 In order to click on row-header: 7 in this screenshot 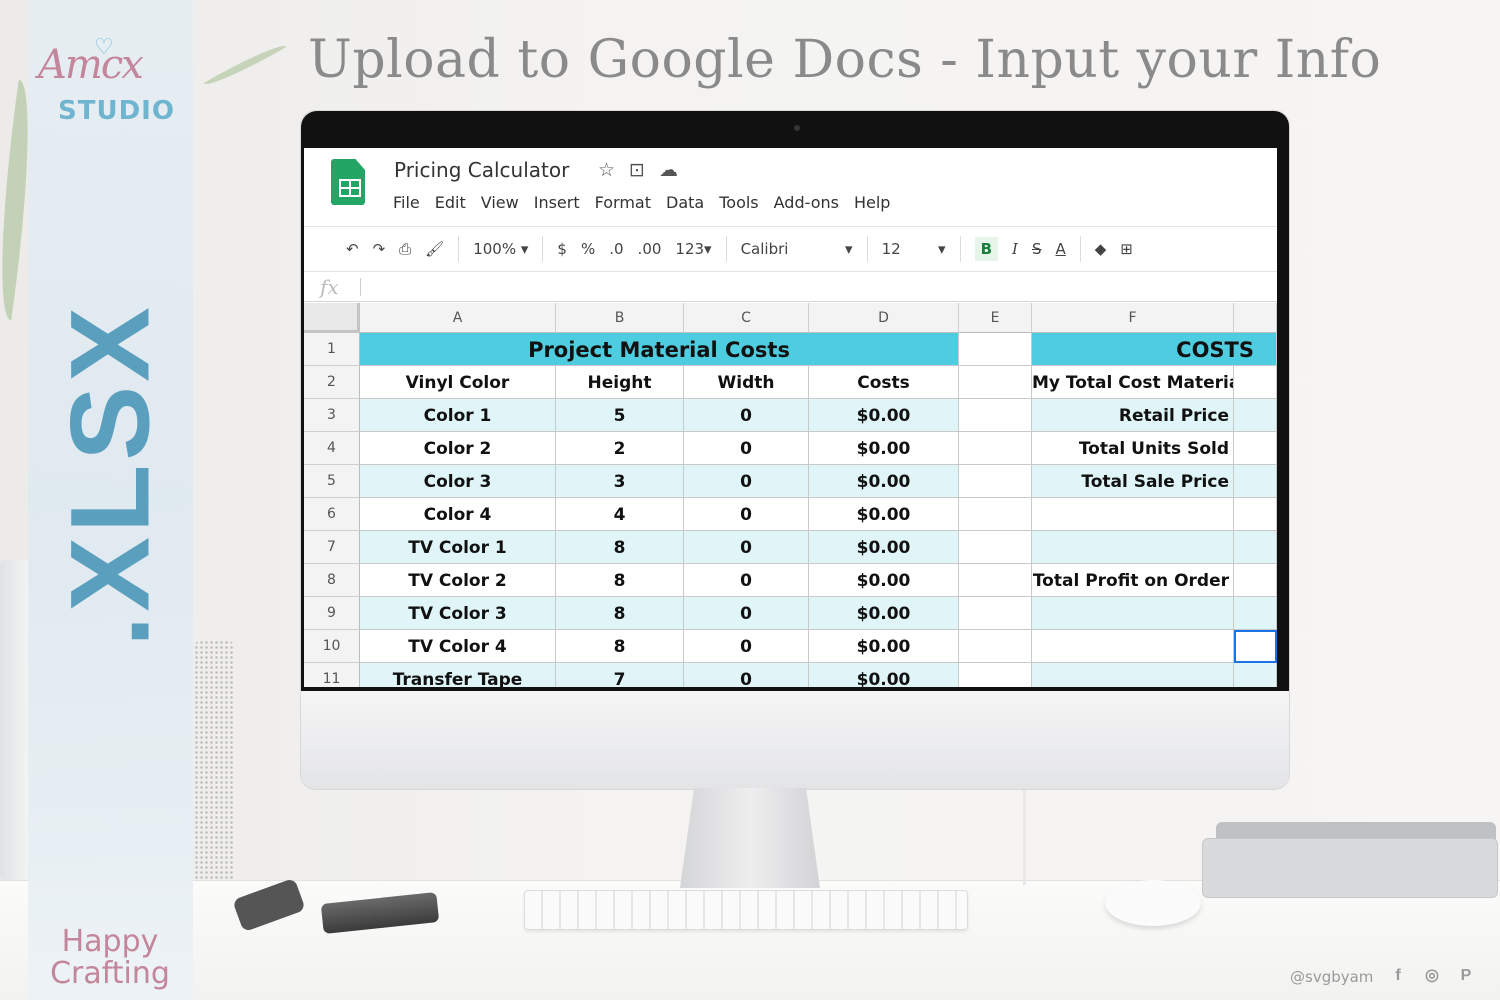, I will do `click(332, 547)`.